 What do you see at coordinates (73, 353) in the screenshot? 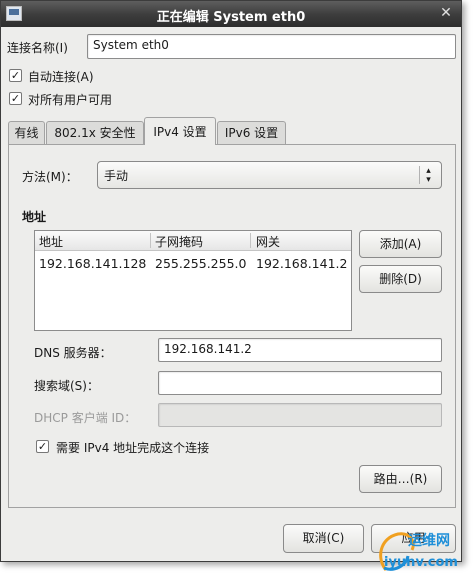
I see `dns-label: DNS 服务器：` at bounding box center [73, 353].